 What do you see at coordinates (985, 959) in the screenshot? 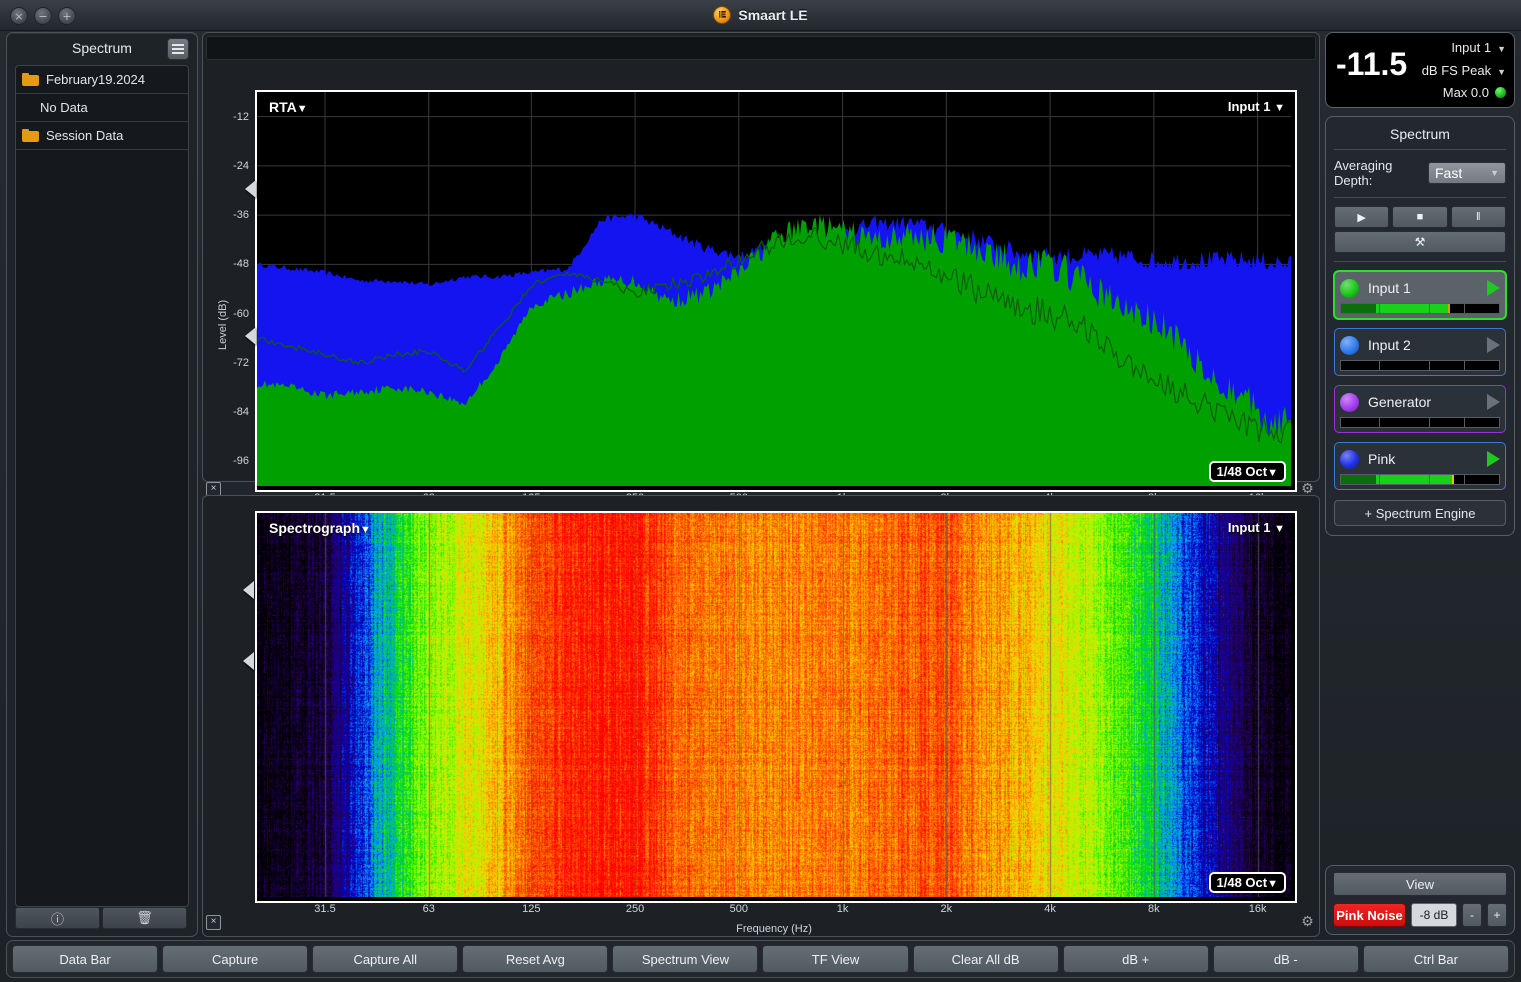
I see `toolbar-button-clear-all-db: Clear All dB` at bounding box center [985, 959].